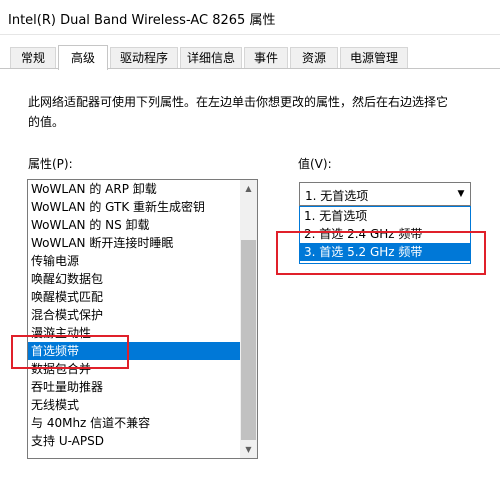 This screenshot has width=500, height=500. What do you see at coordinates (248, 188) in the screenshot?
I see `scroll-up-icon: ▲` at bounding box center [248, 188].